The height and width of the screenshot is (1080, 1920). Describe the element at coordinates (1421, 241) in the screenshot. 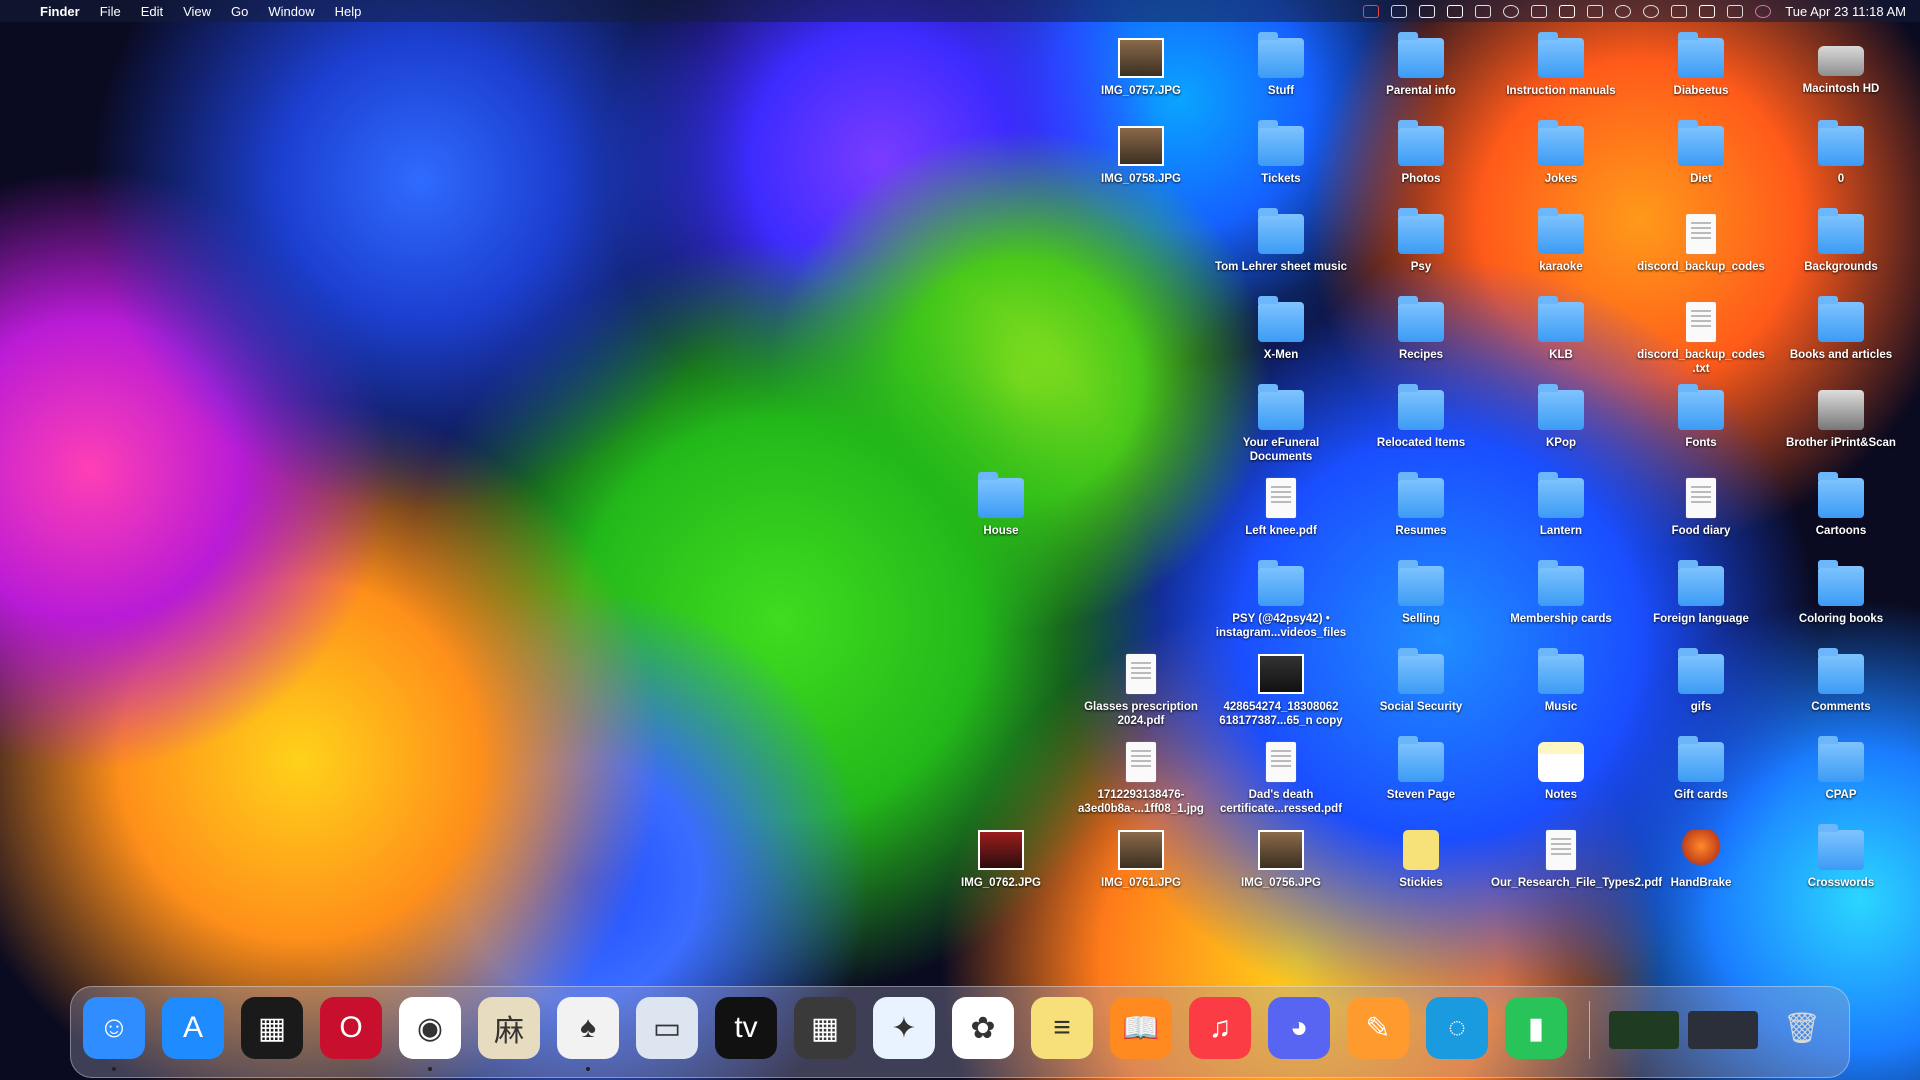

I see `desktop-icon-folder: Psy` at that location.